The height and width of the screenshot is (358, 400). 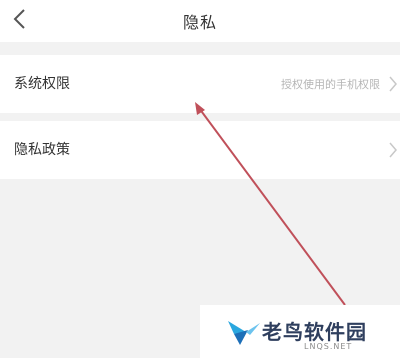 What do you see at coordinates (42, 84) in the screenshot?
I see `row-label: 系统权限` at bounding box center [42, 84].